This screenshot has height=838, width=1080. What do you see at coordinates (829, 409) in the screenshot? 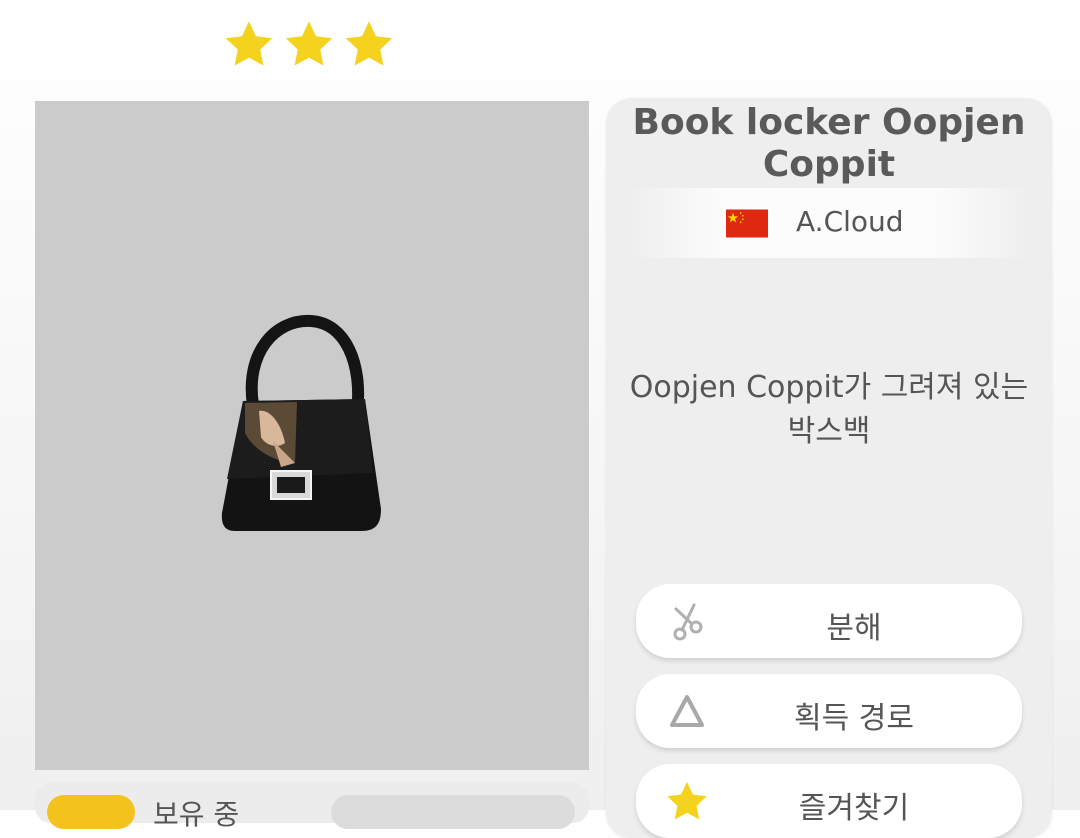
I see `item-description: Oopjen Coppit가 그려져 있는 박스백` at bounding box center [829, 409].